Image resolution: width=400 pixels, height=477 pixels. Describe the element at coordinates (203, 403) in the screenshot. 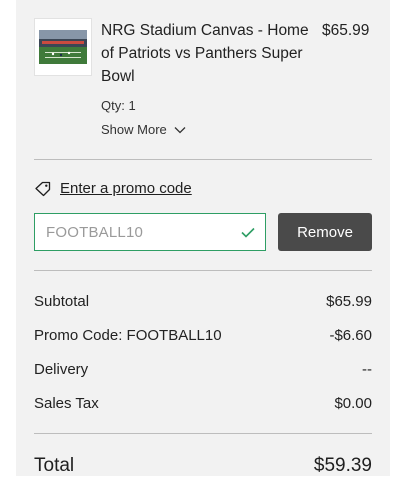

I see `sales-tax-row: Sales Tax $0.00` at that location.